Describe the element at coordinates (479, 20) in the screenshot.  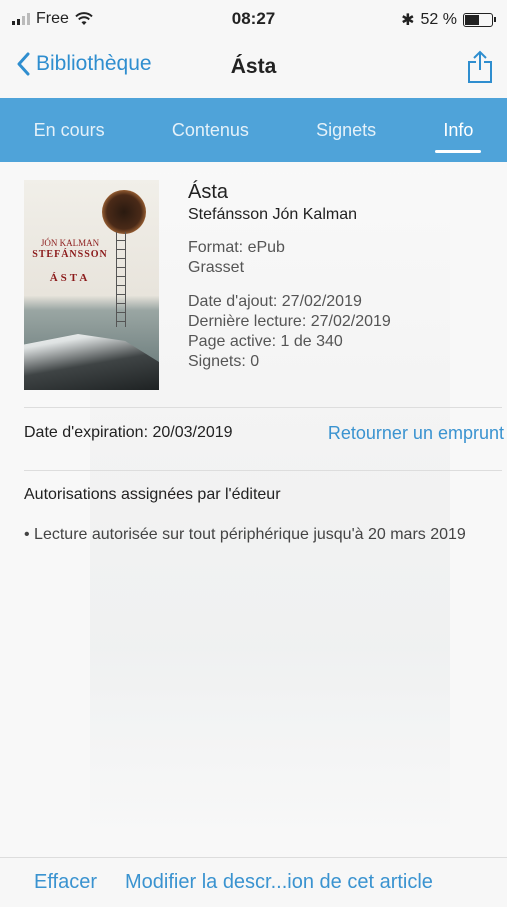
I see `battery-icon` at that location.